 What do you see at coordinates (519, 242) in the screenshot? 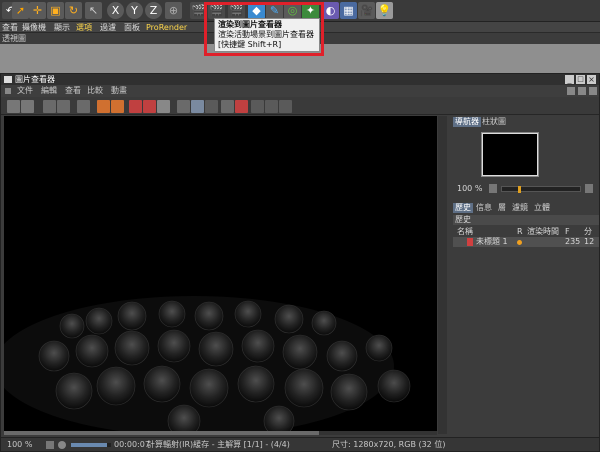
I see `render-status-dot` at bounding box center [519, 242].